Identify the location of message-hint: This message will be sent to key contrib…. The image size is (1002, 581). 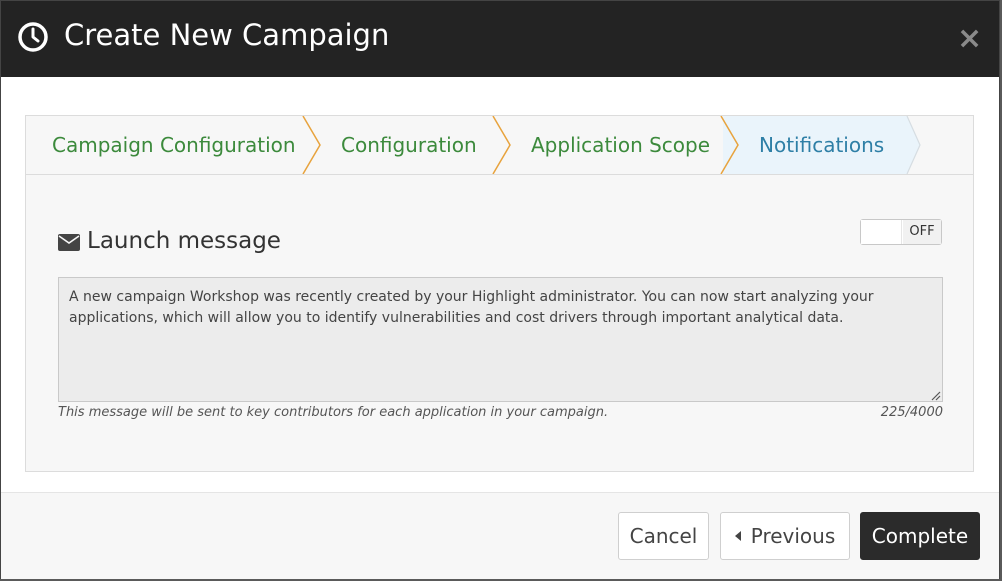
(333, 412).